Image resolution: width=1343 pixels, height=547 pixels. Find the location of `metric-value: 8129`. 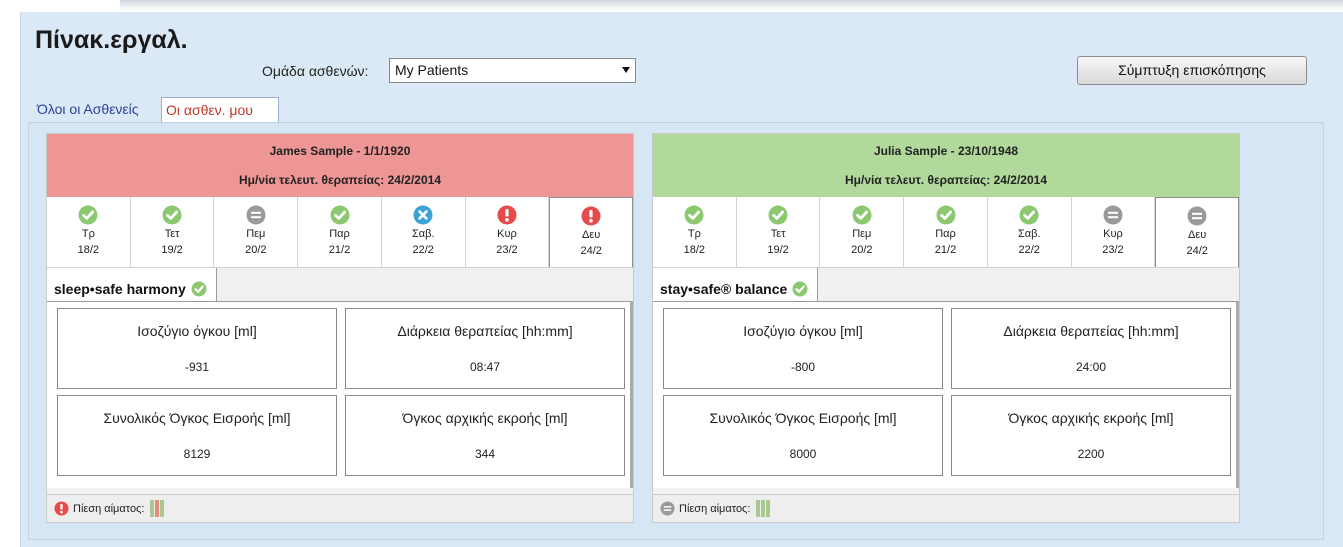

metric-value: 8129 is located at coordinates (197, 454).